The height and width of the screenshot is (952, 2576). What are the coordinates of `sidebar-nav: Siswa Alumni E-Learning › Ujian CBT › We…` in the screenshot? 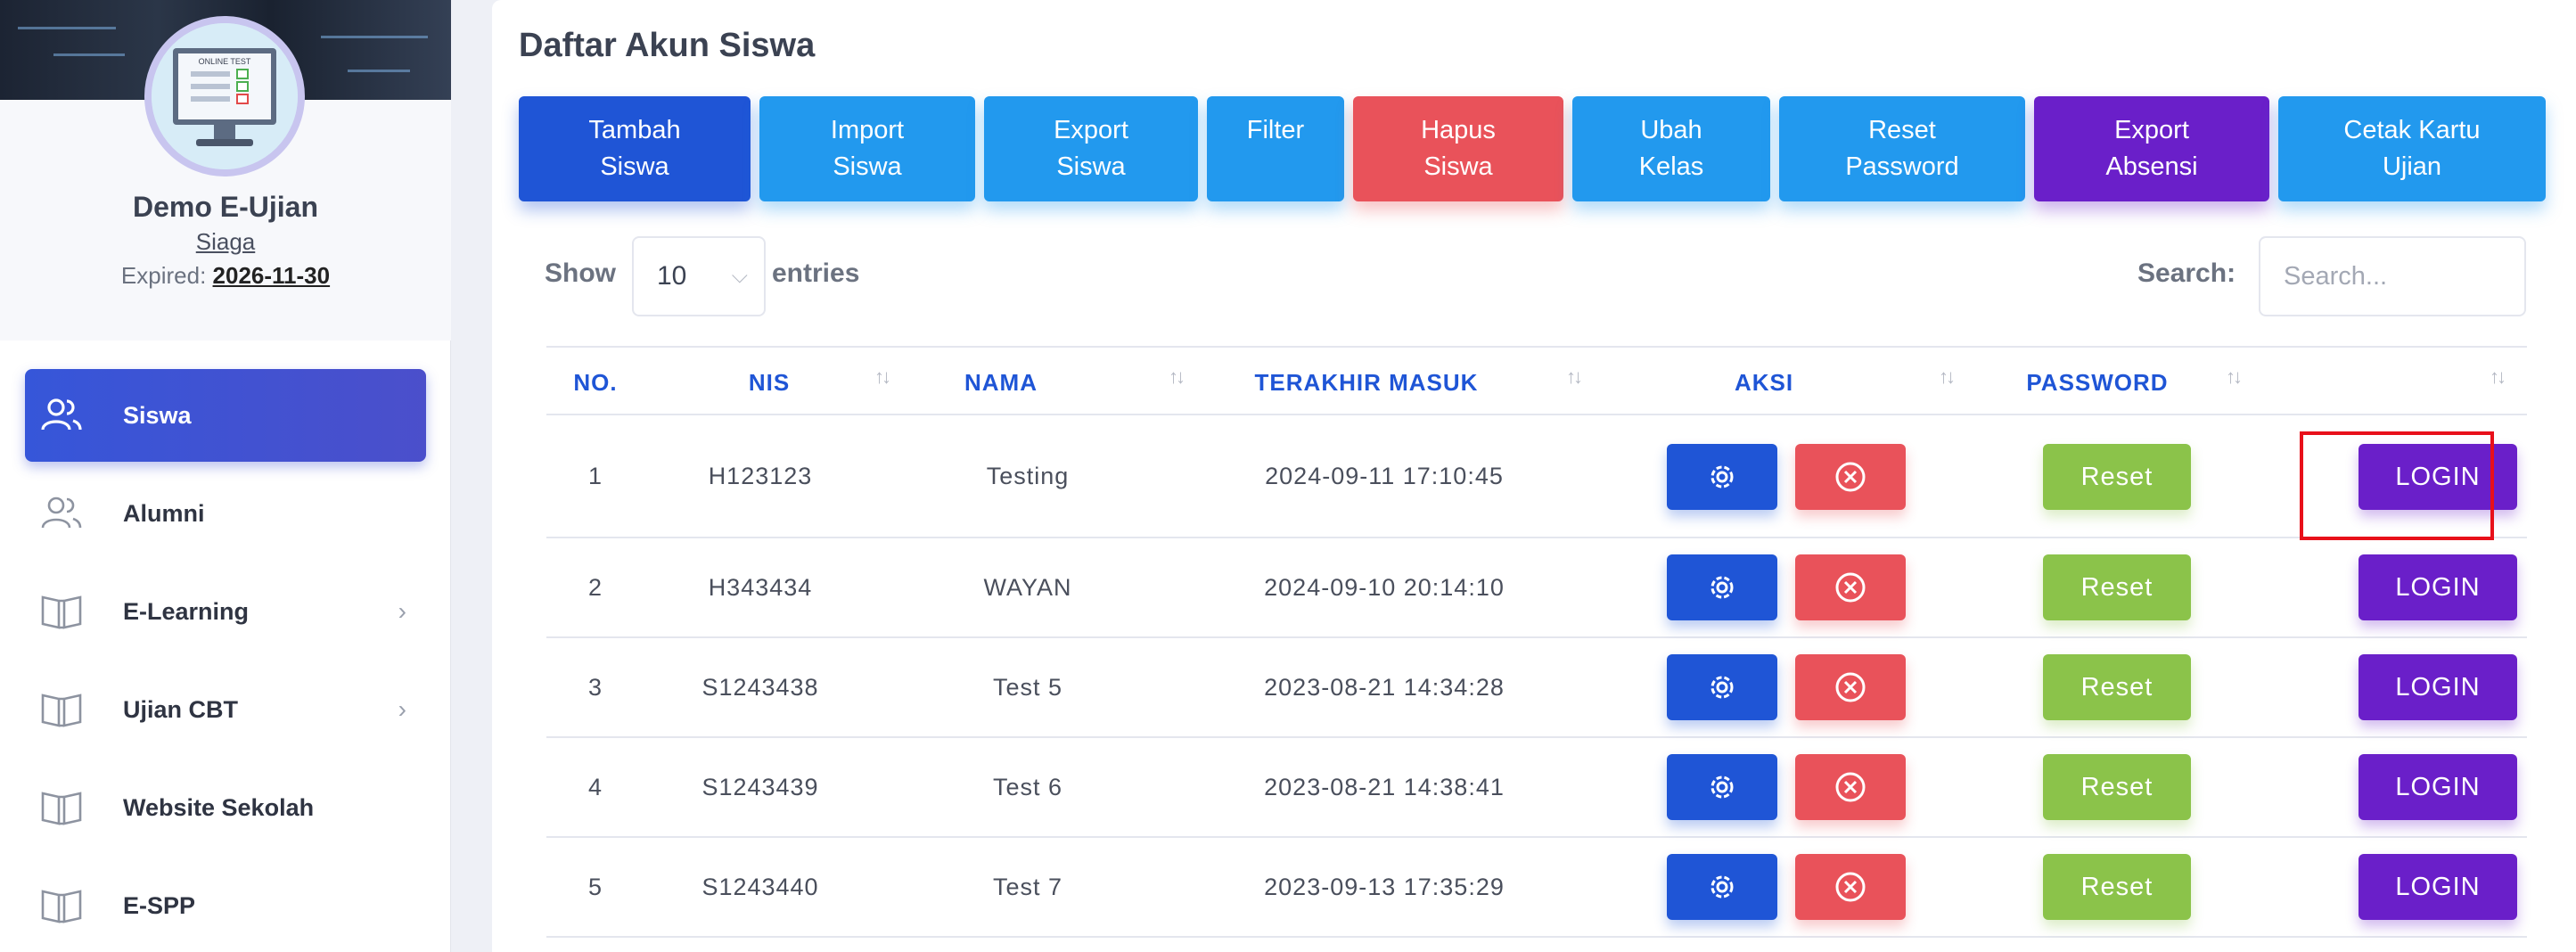 It's located at (225, 660).